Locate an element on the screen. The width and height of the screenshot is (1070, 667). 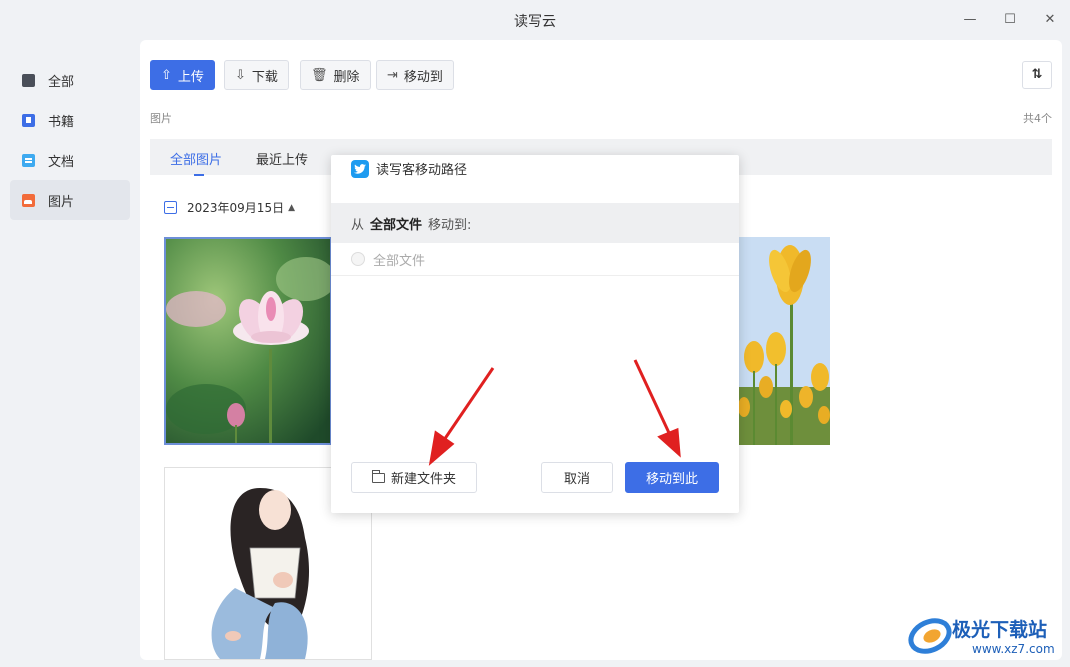
from-suffix: 移动到: is located at coordinates (450, 225).